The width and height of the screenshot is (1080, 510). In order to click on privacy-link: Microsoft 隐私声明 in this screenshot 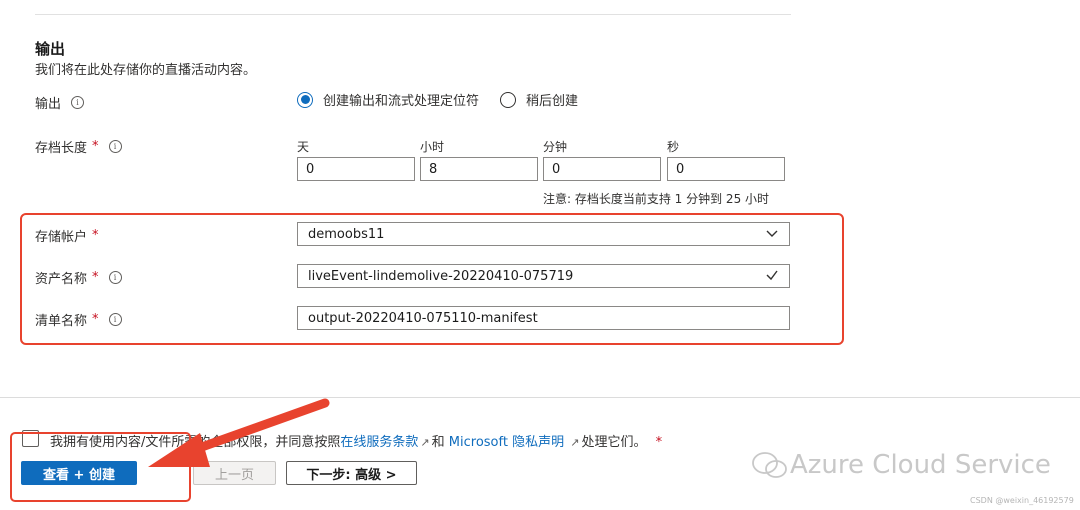, I will do `click(506, 442)`.